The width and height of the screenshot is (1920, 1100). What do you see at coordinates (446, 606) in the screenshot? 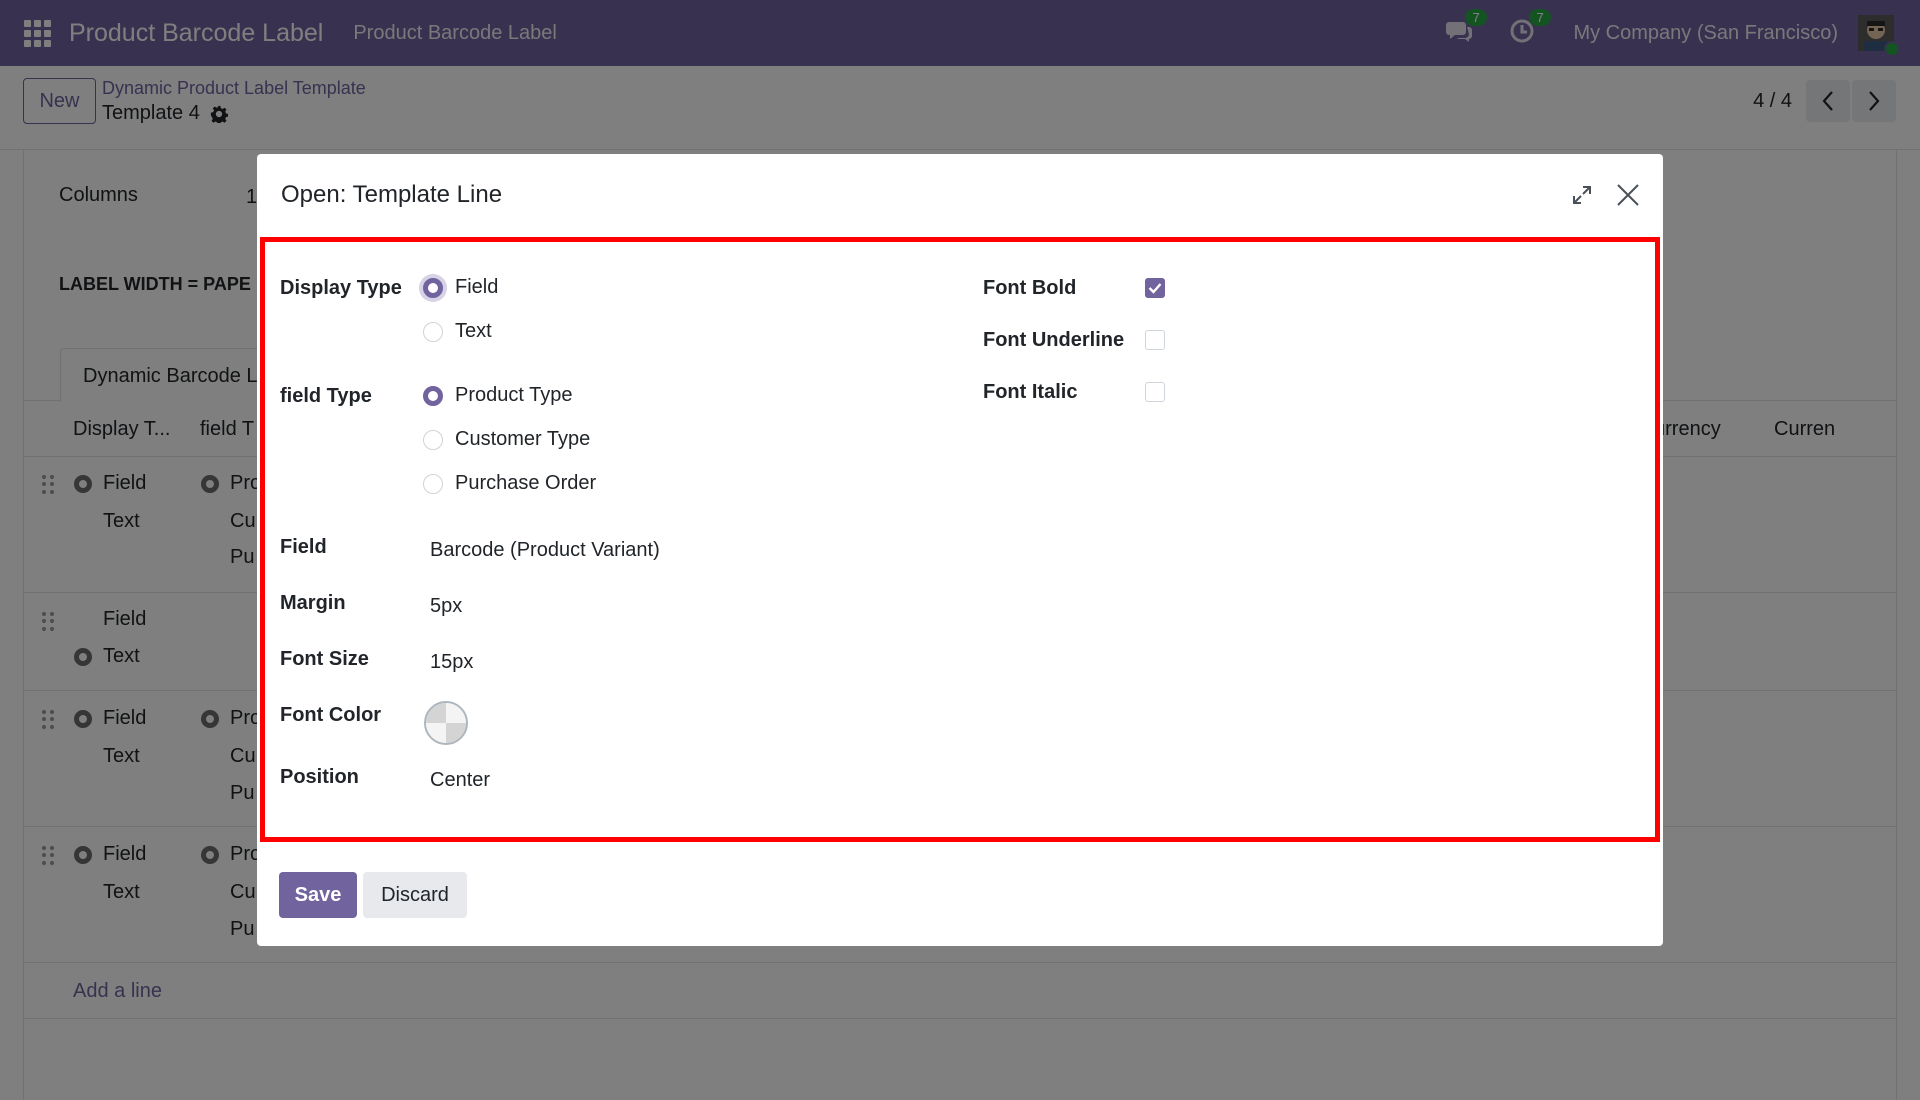
I see `margin-value: 5px` at bounding box center [446, 606].